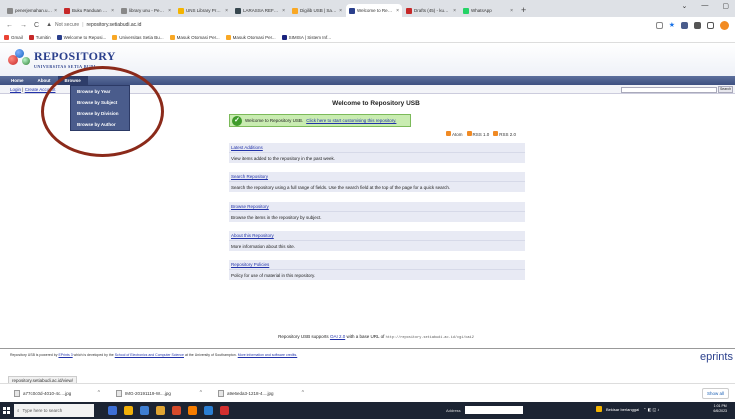 Image resolution: width=735 pixels, height=419 pixels. What do you see at coordinates (13, 37) in the screenshot?
I see `bookmark-item: Gmail` at bounding box center [13, 37].